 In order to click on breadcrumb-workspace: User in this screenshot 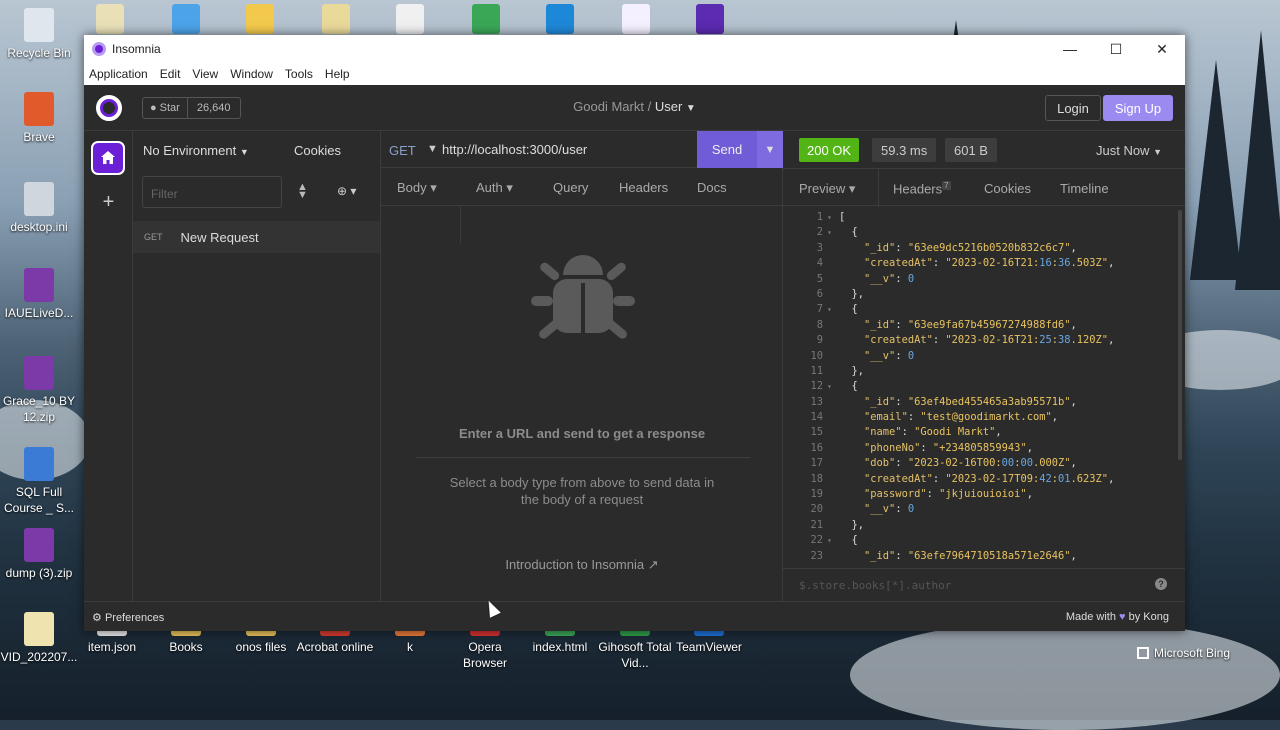, I will do `click(668, 106)`.